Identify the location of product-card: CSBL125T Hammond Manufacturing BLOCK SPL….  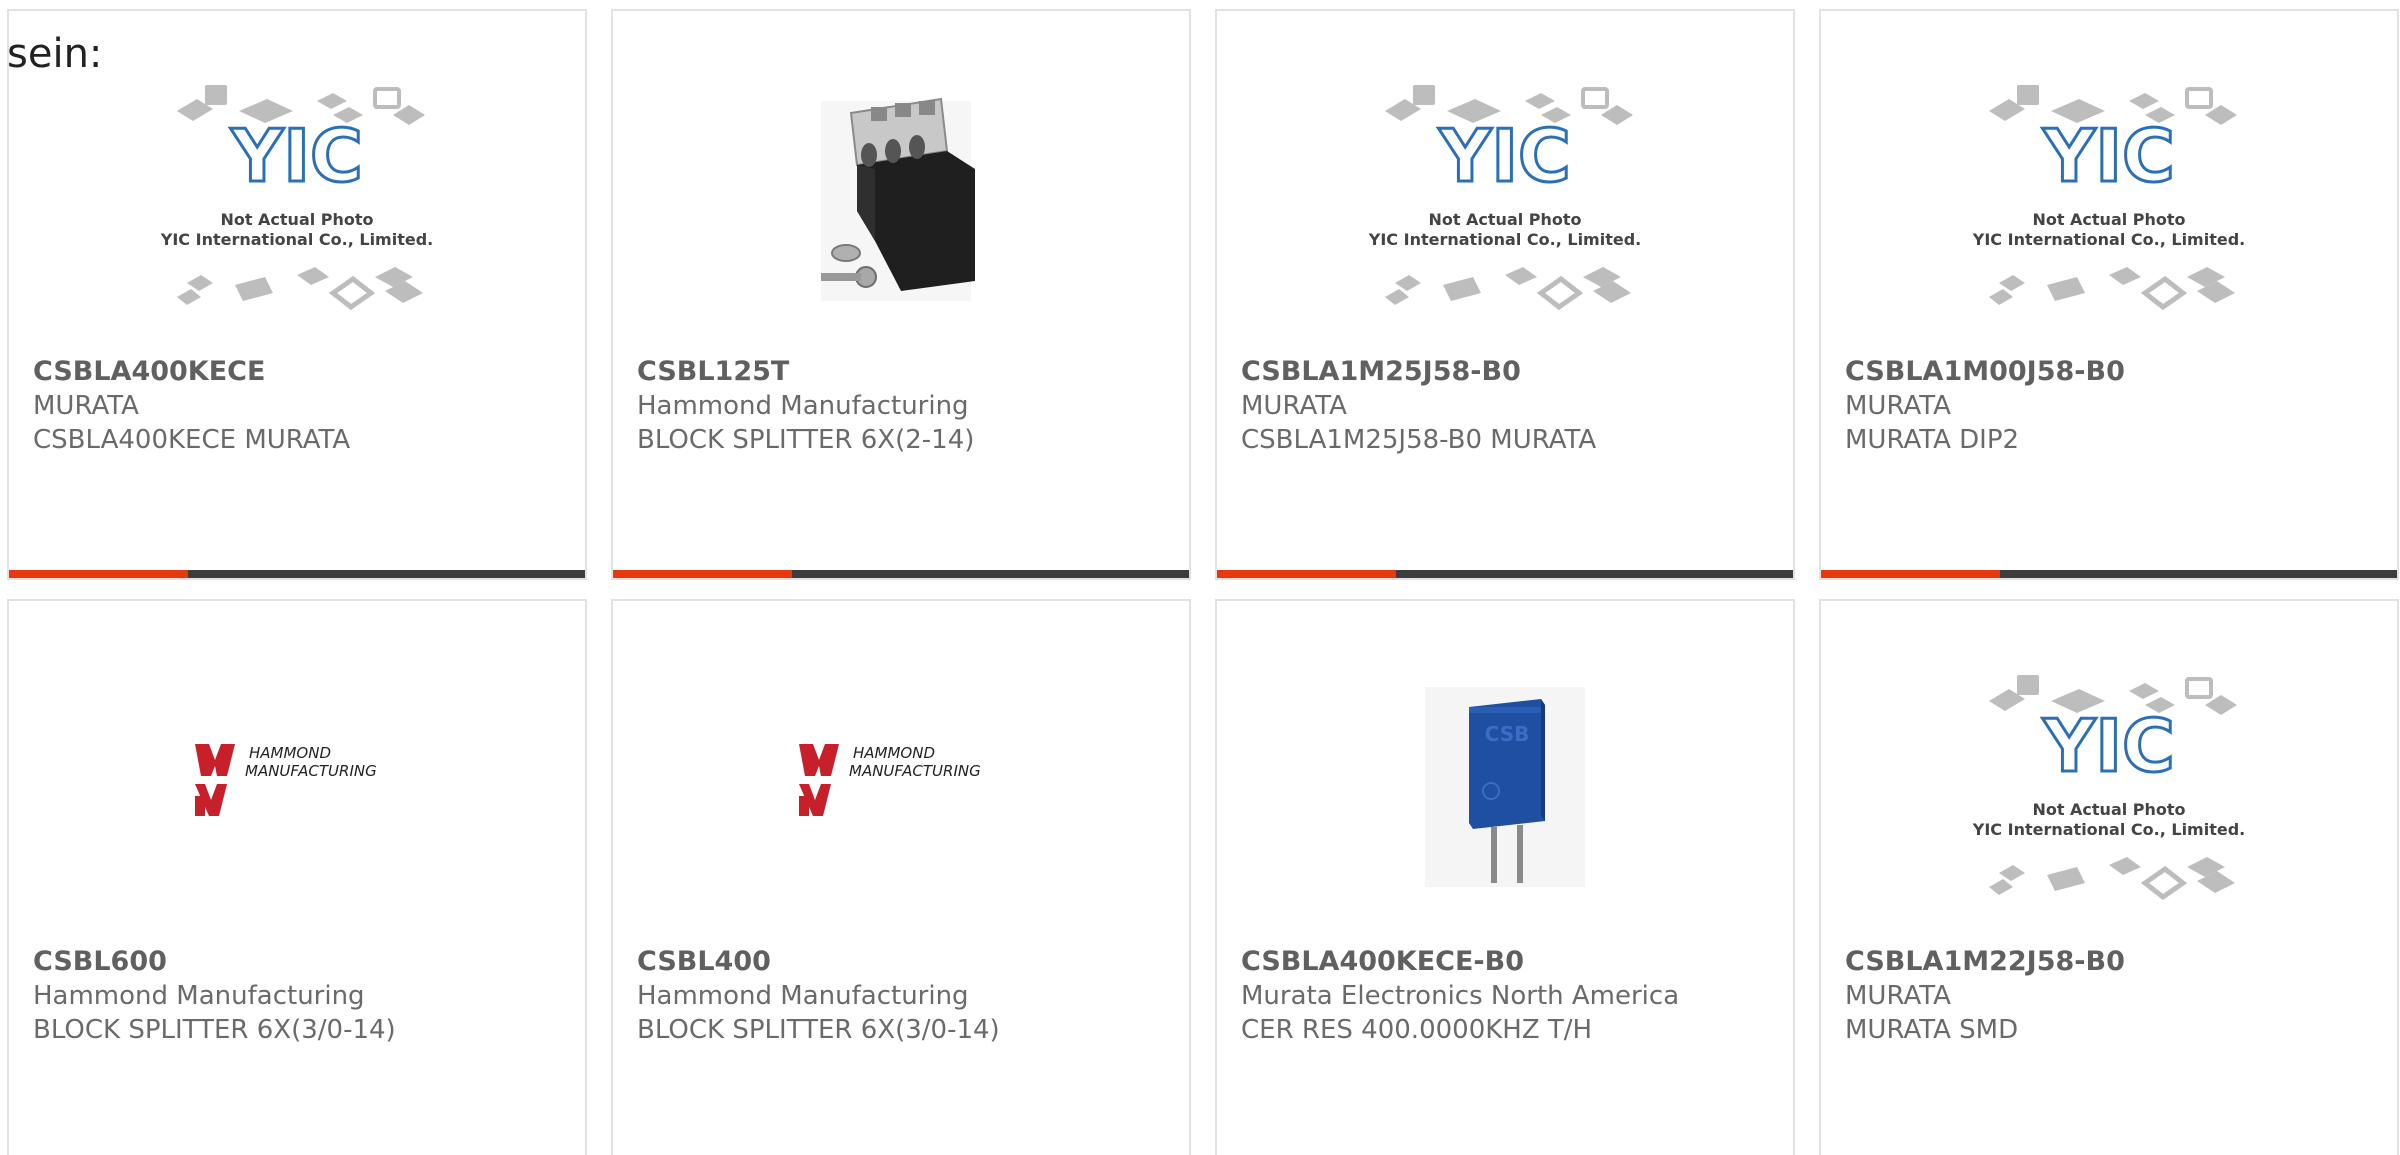
(901, 294).